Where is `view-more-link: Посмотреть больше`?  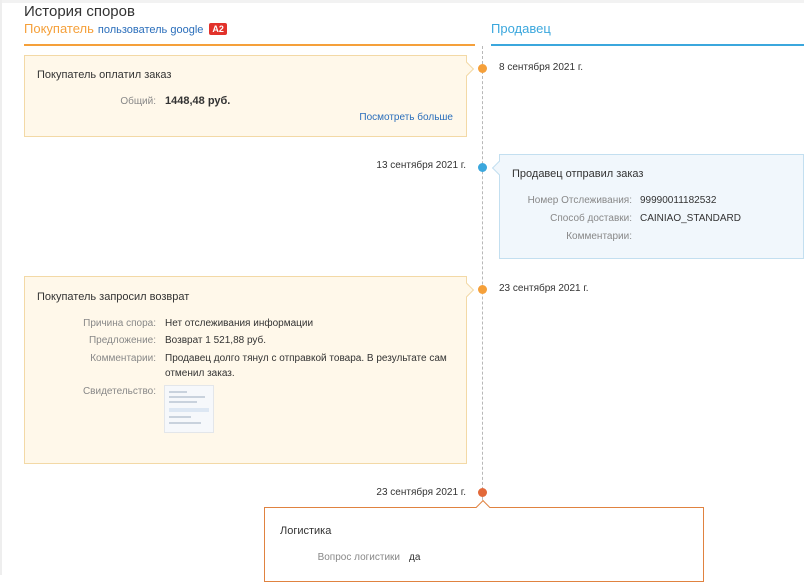
view-more-link: Посмотреть больше is located at coordinates (406, 117).